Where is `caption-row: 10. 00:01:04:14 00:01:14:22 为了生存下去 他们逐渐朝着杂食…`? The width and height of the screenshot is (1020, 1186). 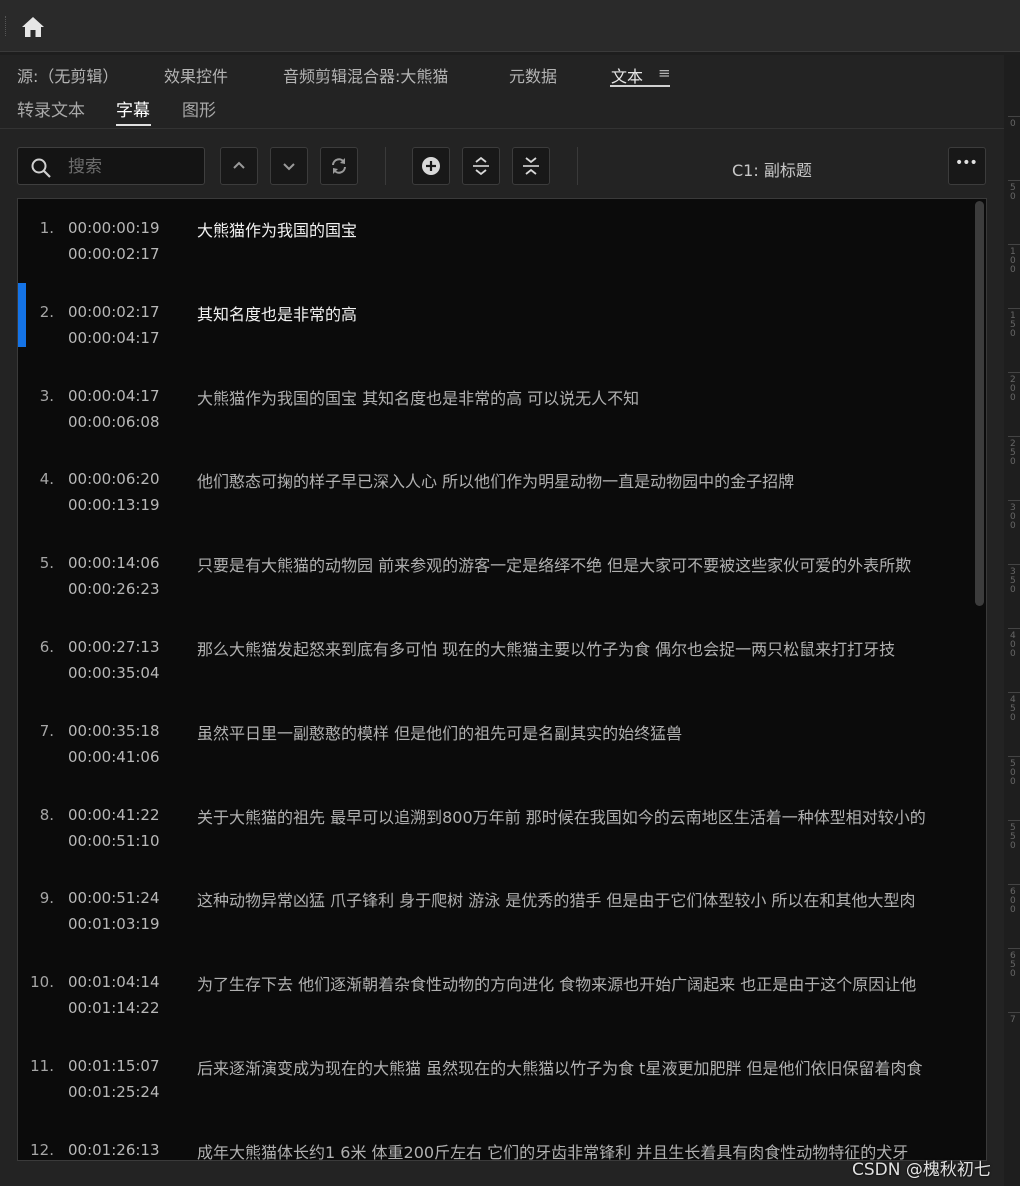
caption-row: 10. 00:01:04:14 00:01:14:22 为了生存下去 他们逐渐朝着杂食… is located at coordinates (495, 1001).